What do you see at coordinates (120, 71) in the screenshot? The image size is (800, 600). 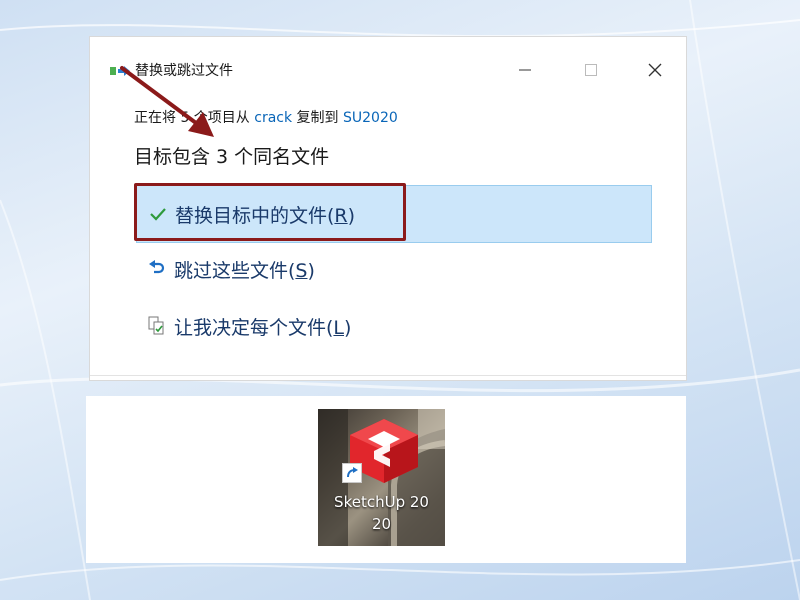 I see `file-move-icon` at bounding box center [120, 71].